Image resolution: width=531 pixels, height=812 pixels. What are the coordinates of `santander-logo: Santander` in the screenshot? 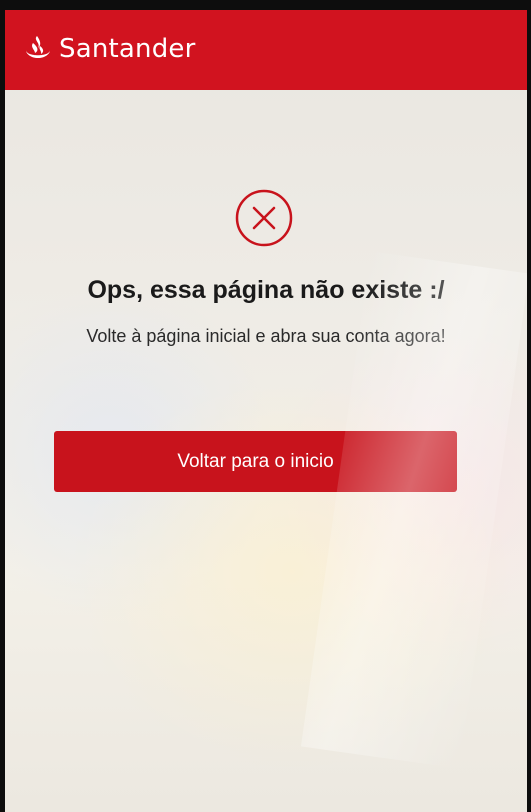 It's located at (109, 49).